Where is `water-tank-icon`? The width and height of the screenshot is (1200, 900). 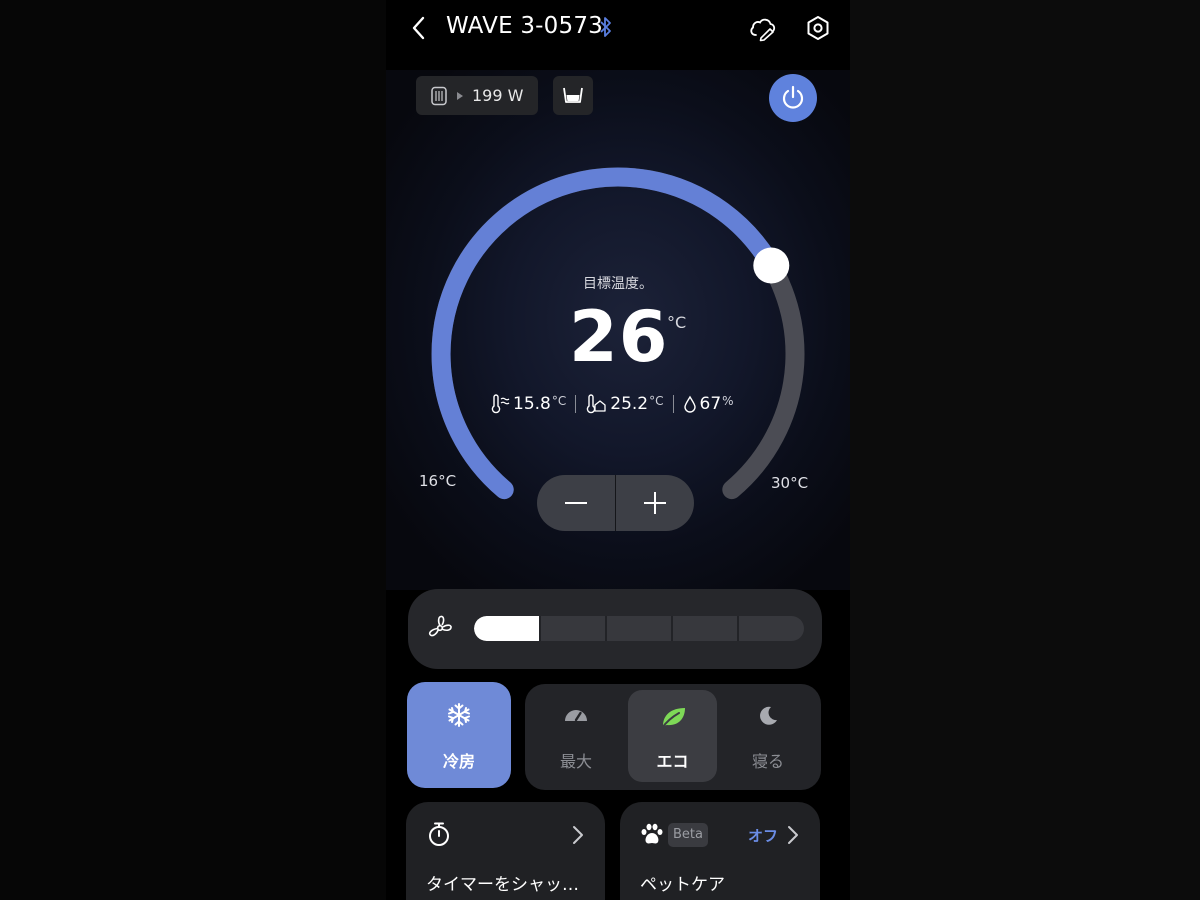 water-tank-icon is located at coordinates (573, 95).